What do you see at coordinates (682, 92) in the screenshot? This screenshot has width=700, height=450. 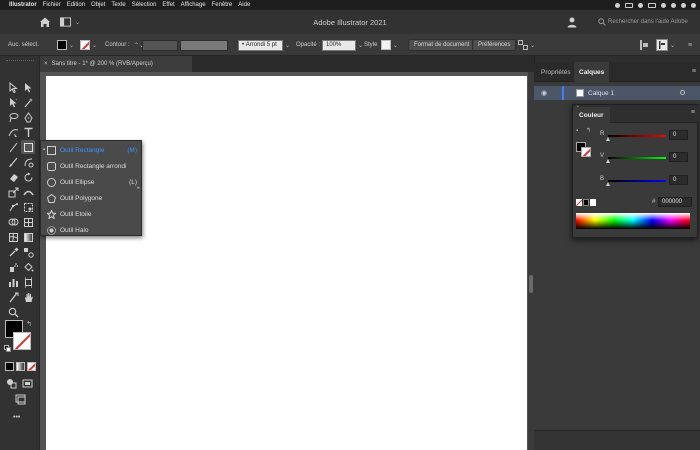 I see `layer-target-icon` at bounding box center [682, 92].